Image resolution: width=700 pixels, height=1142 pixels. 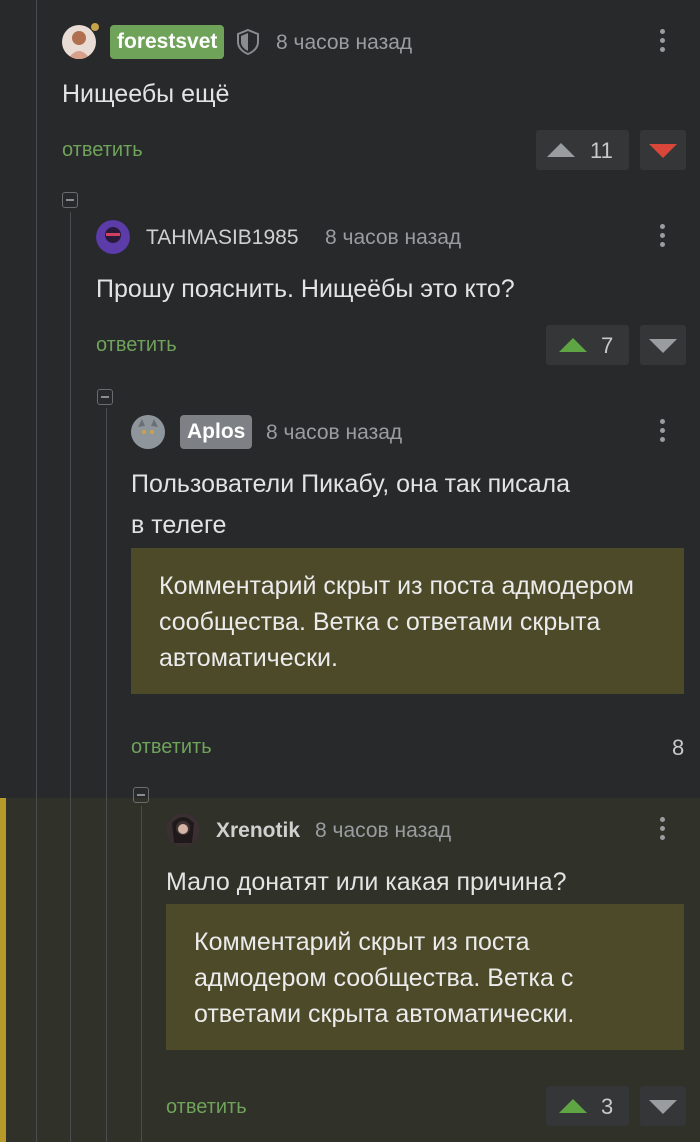 I want to click on rating: 11, so click(x=601, y=150).